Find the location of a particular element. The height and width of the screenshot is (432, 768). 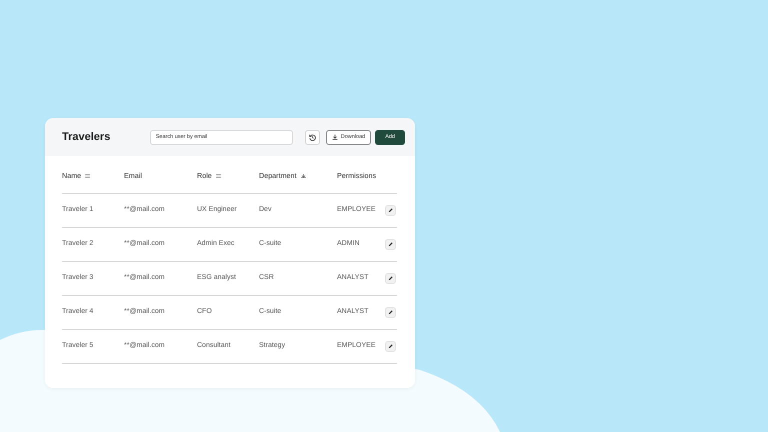

history-icon is located at coordinates (312, 137).